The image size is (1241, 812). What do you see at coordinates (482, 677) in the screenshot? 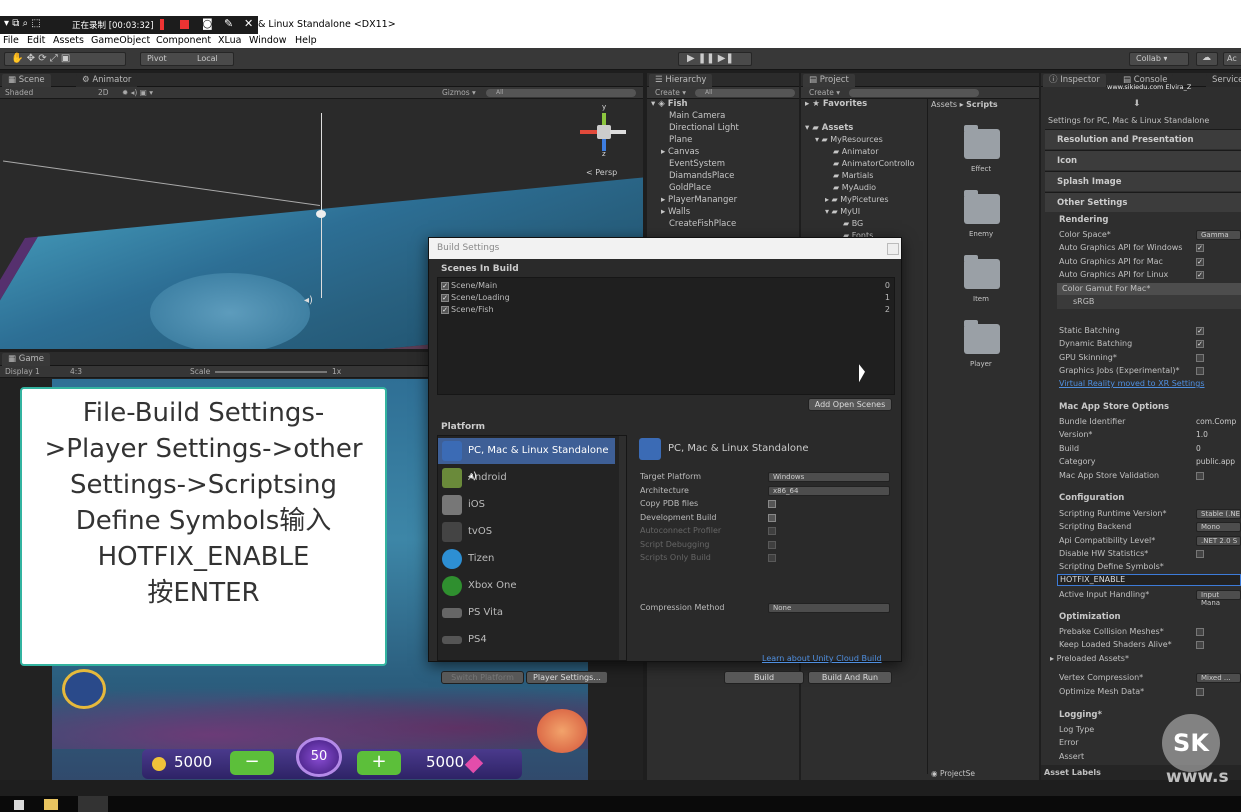
I see `switch-platform-button: Switch Platform` at bounding box center [482, 677].